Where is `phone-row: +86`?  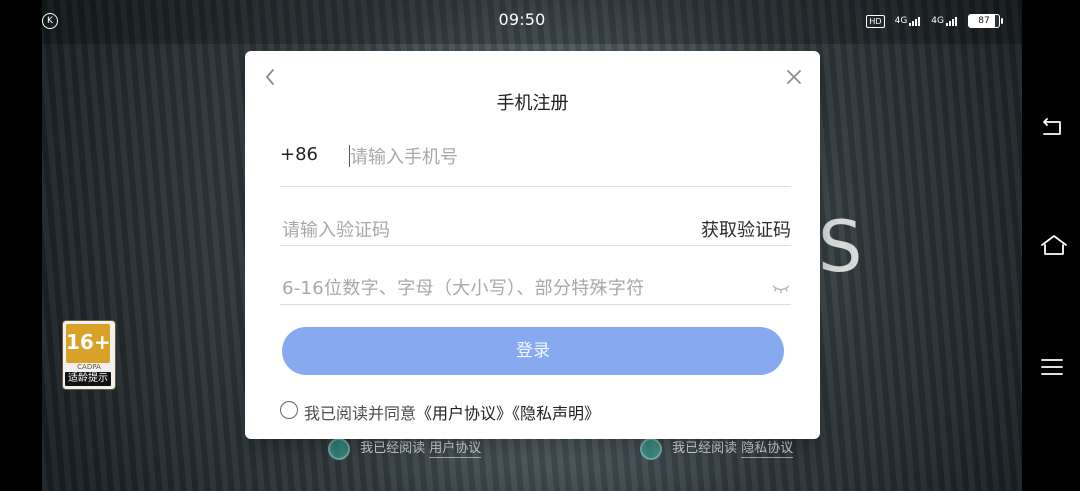
phone-row: +86 is located at coordinates (535, 160).